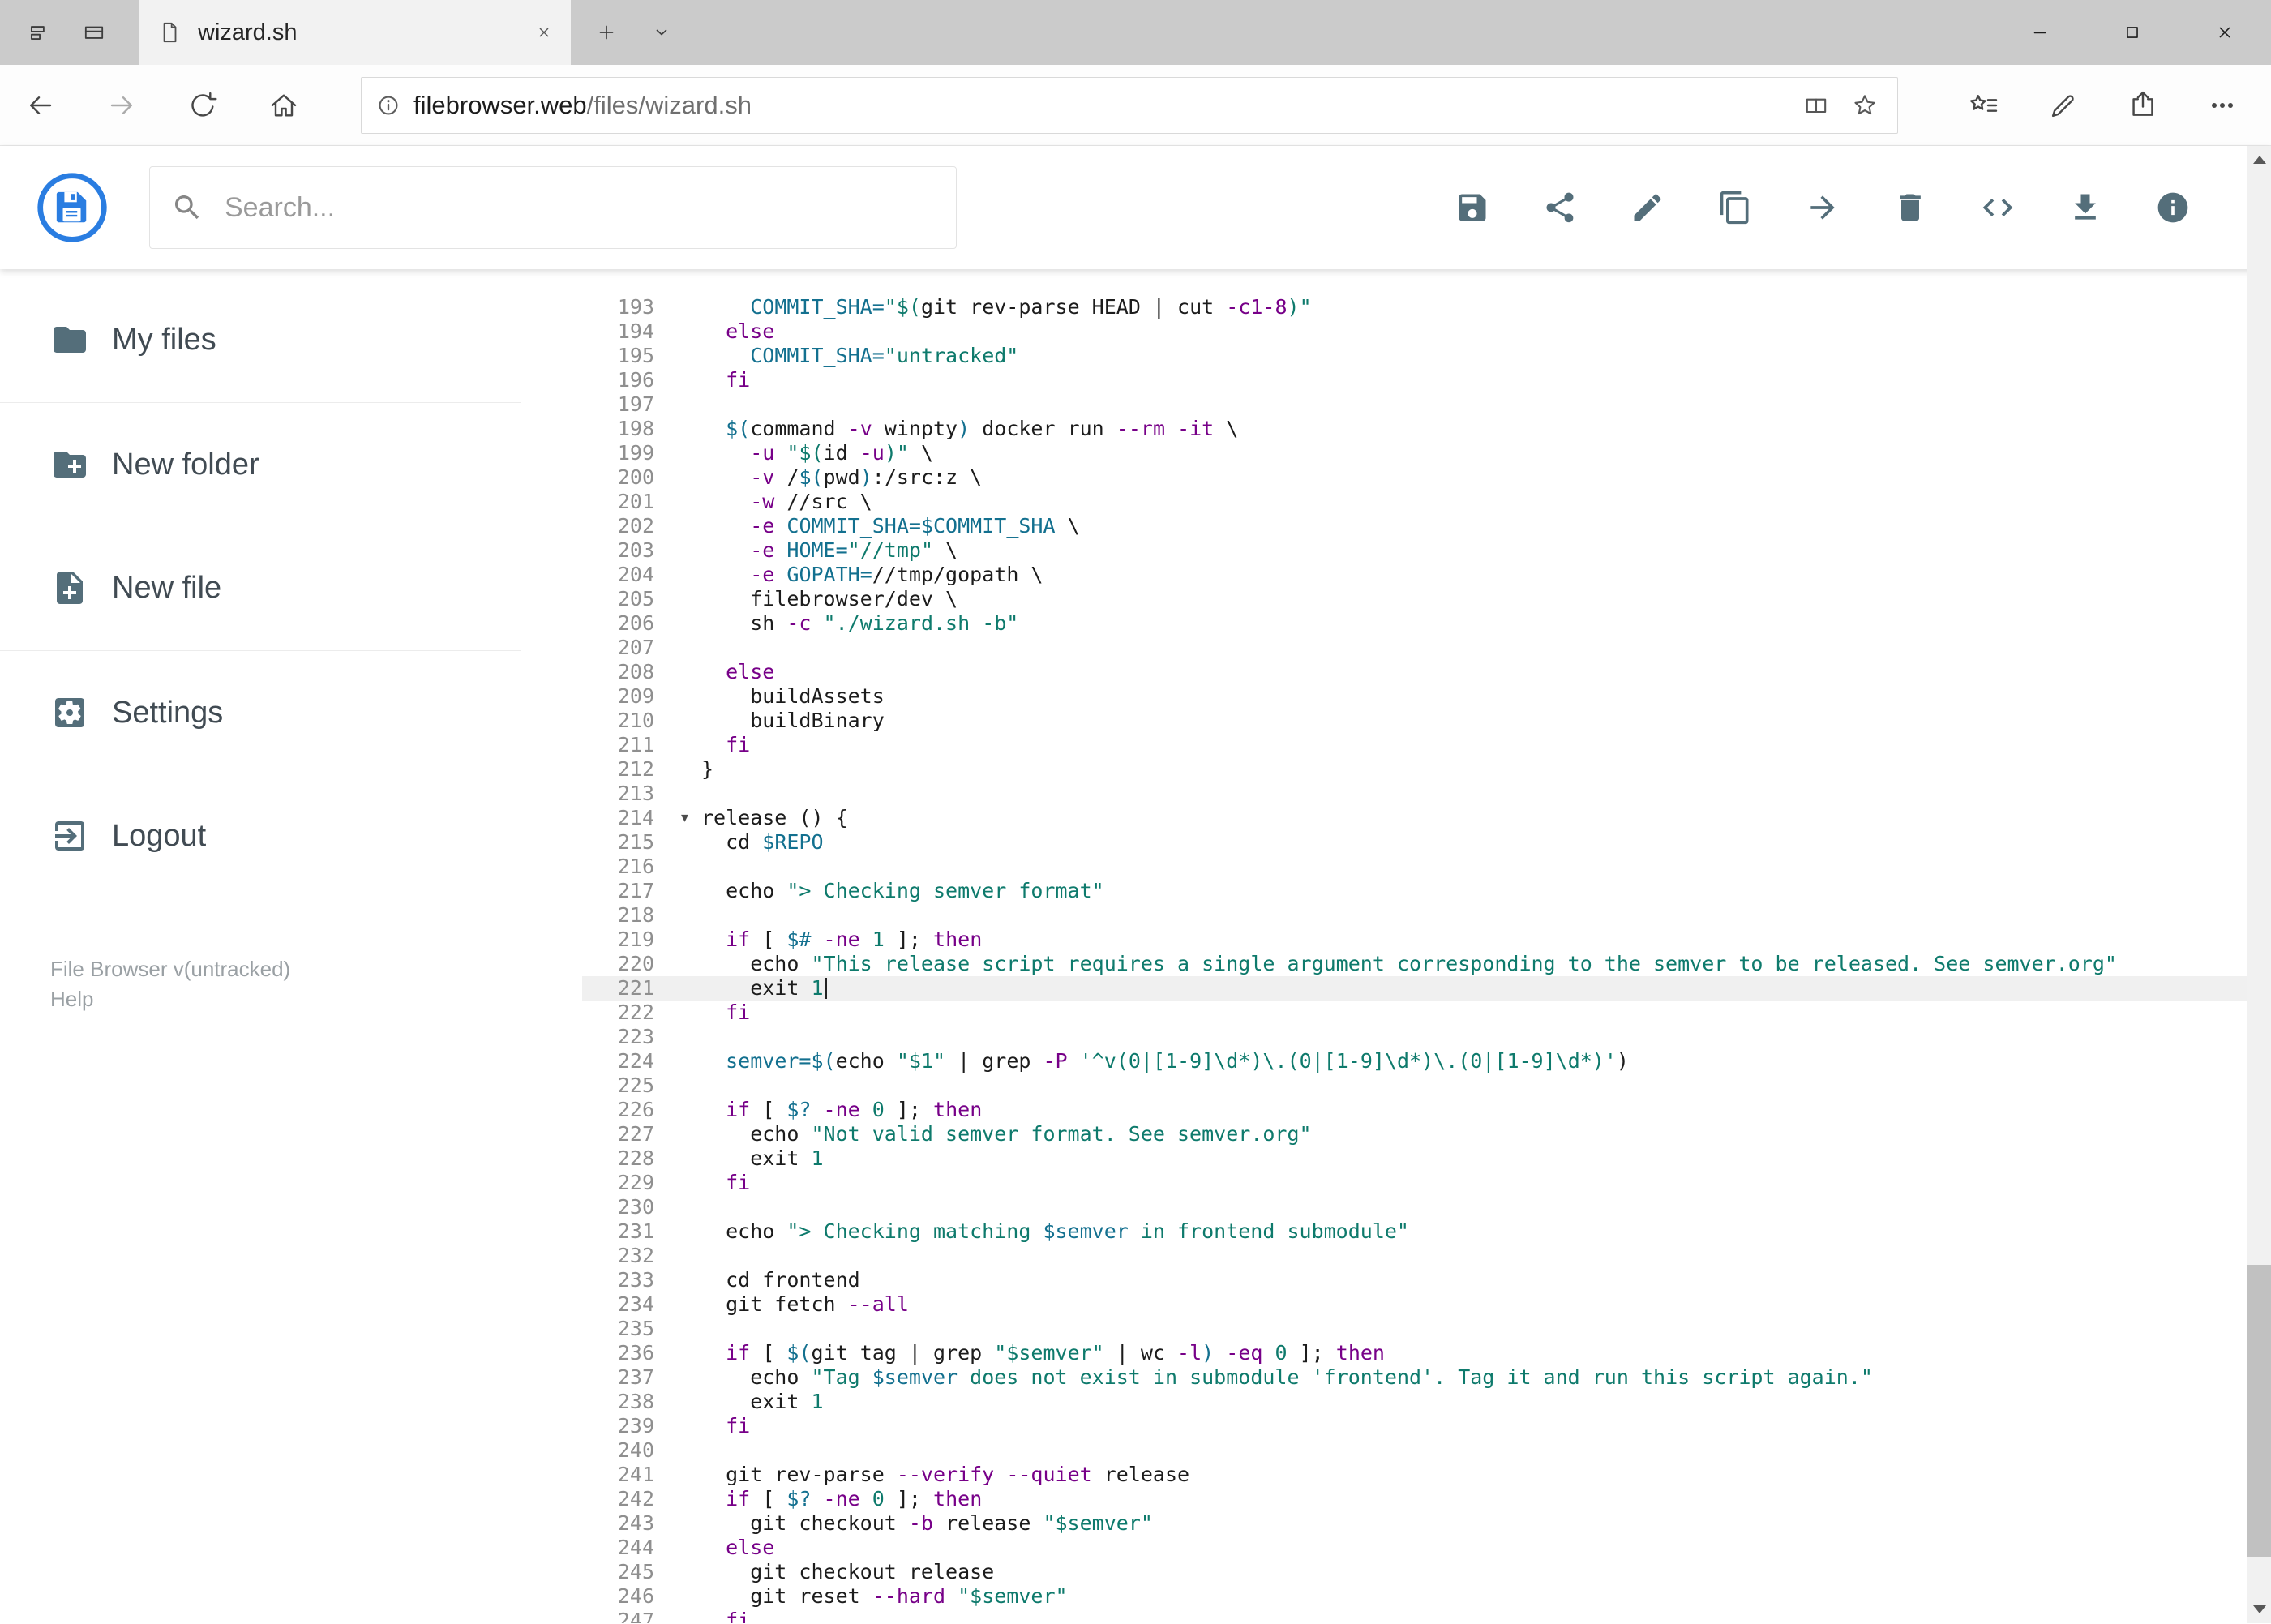 The height and width of the screenshot is (1624, 2271). Describe the element at coordinates (1426, 526) in the screenshot. I see `code-line: 202 -e COMMIT_SHA=$COMMIT_SHA \` at that location.